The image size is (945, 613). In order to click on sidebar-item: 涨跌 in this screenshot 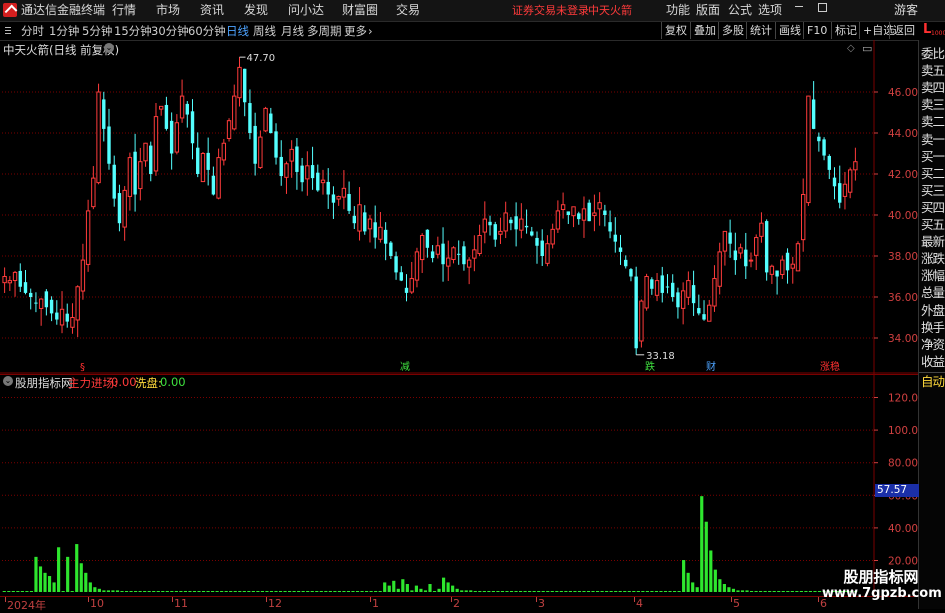, I will do `click(932, 258)`.